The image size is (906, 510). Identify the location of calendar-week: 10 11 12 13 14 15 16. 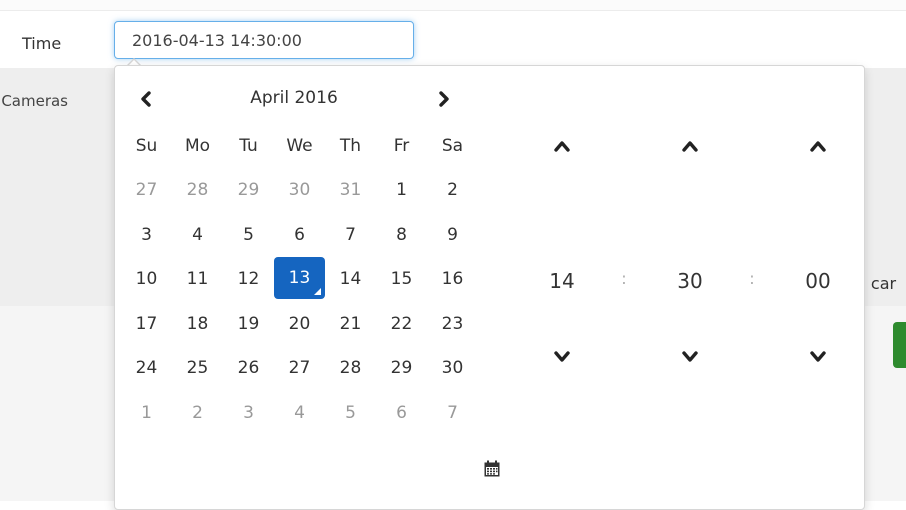
(299, 279).